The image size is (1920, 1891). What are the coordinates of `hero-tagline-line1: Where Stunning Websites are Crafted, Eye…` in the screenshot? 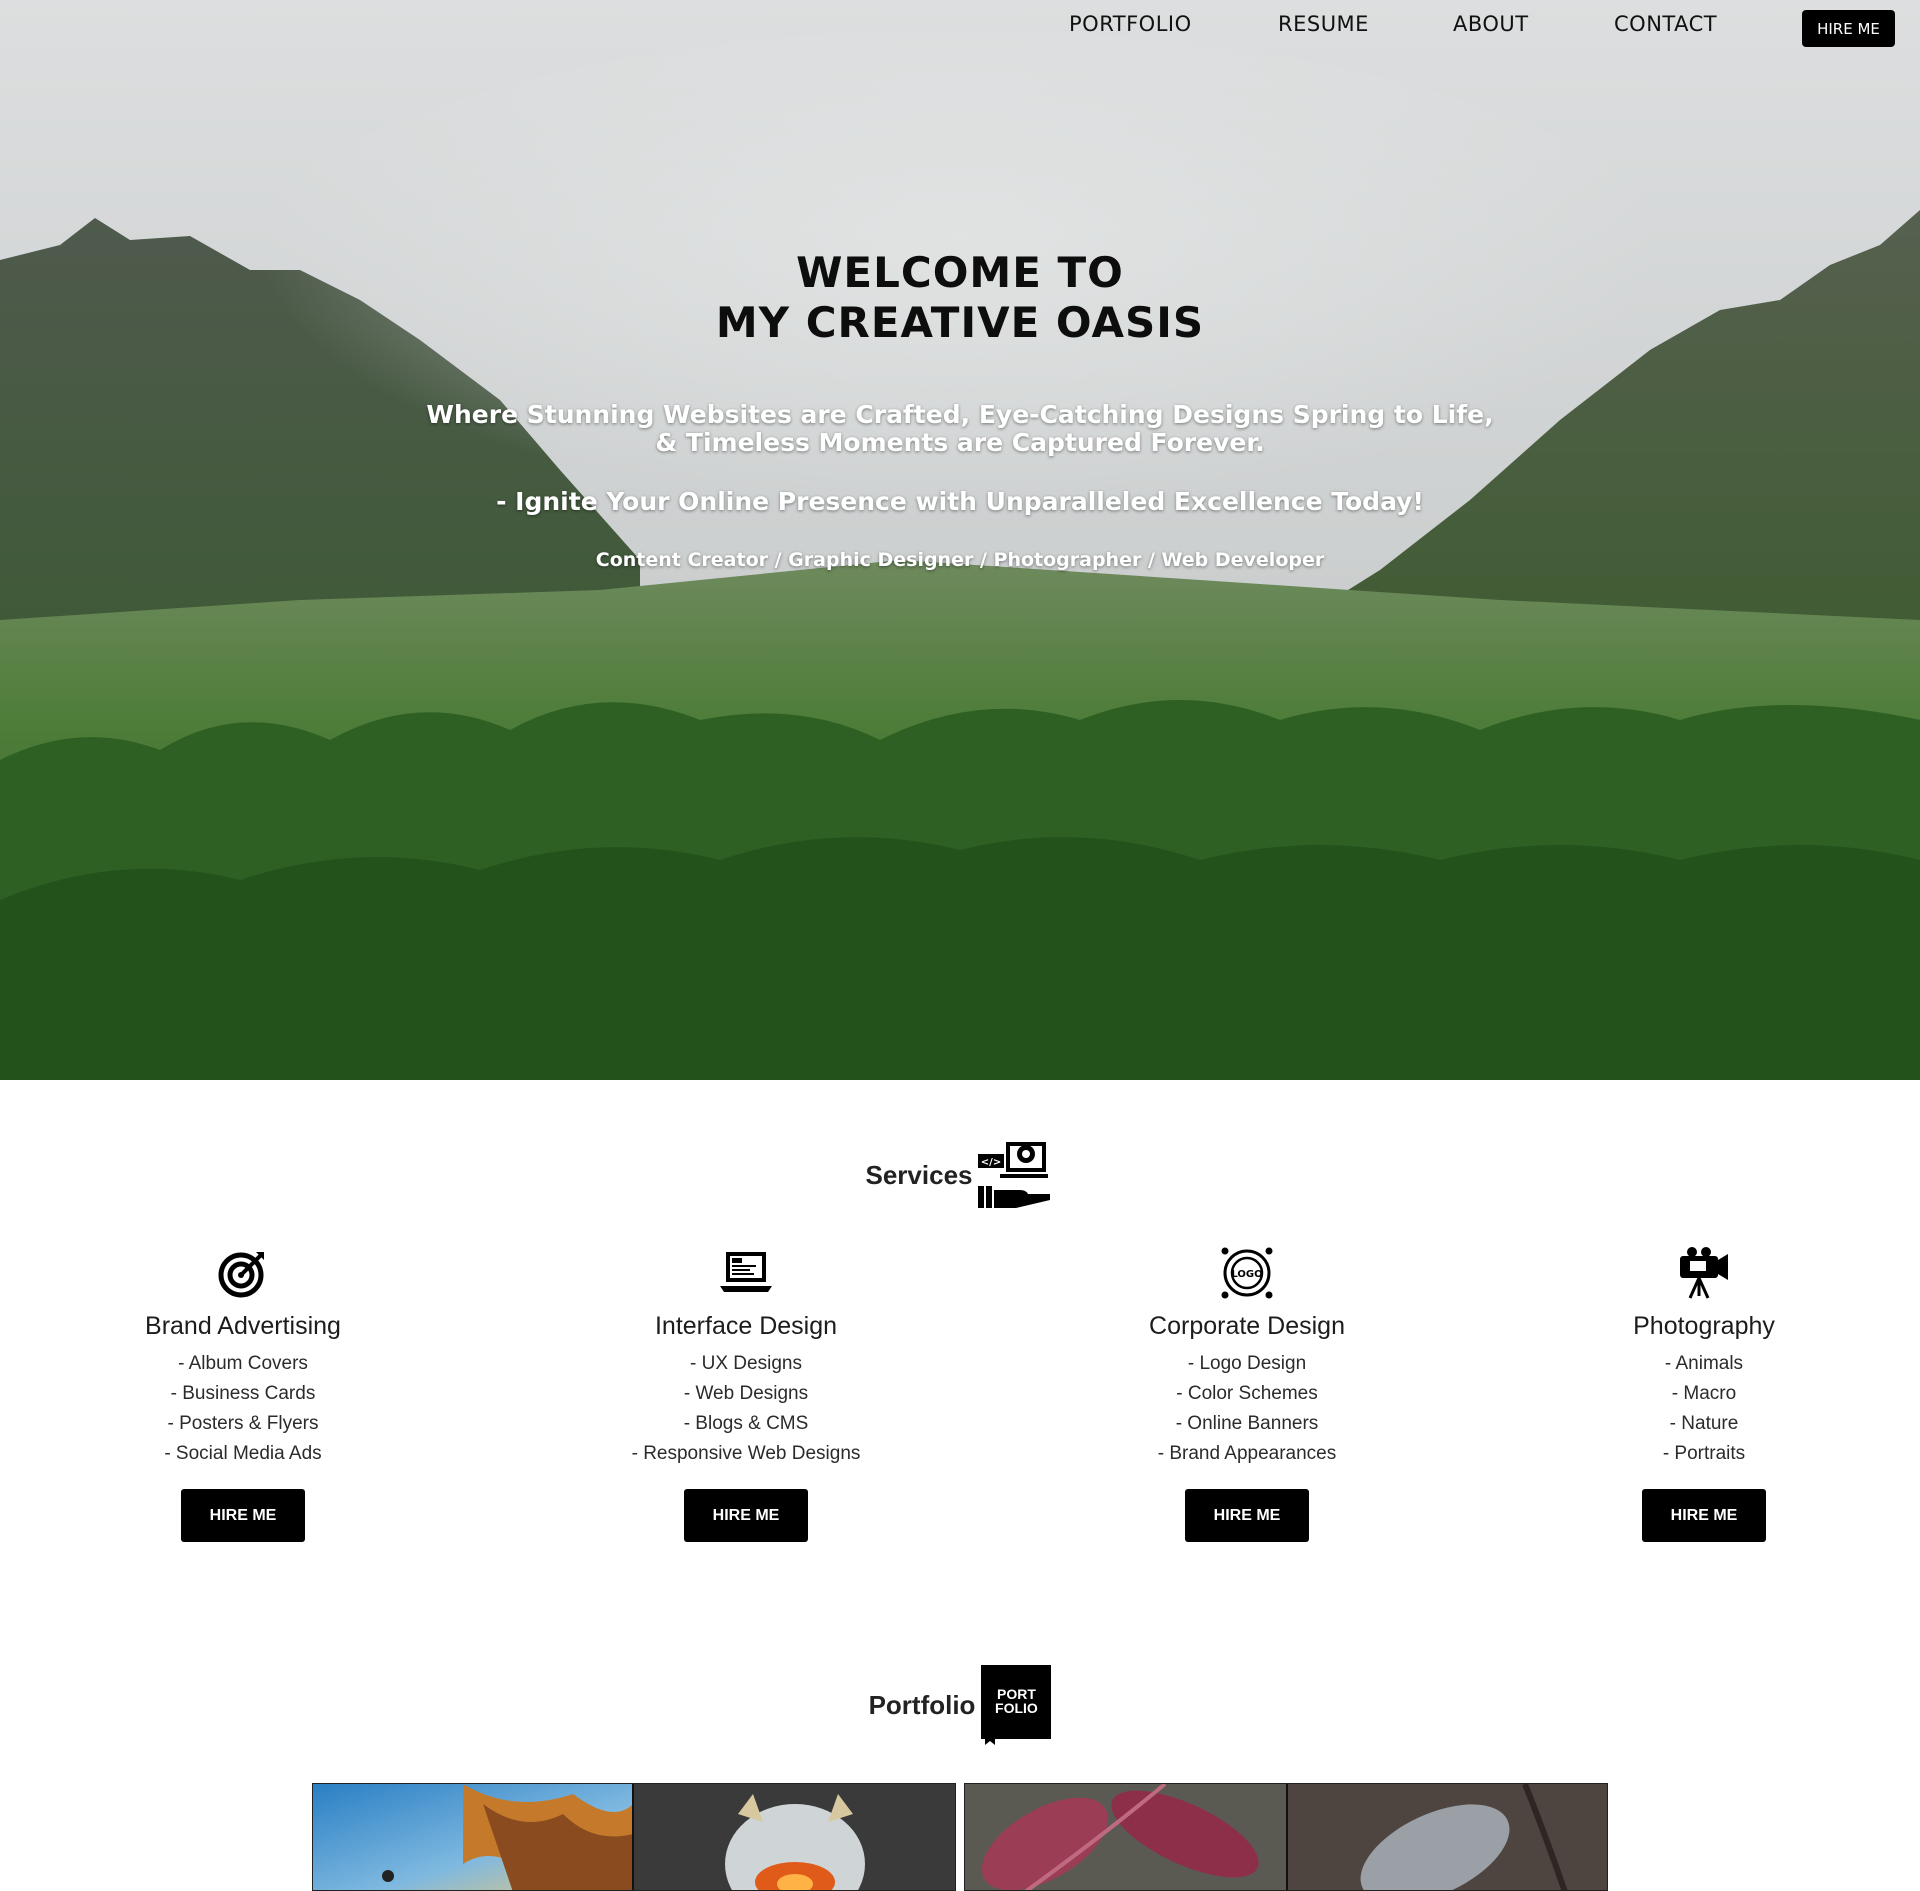 It's located at (960, 414).